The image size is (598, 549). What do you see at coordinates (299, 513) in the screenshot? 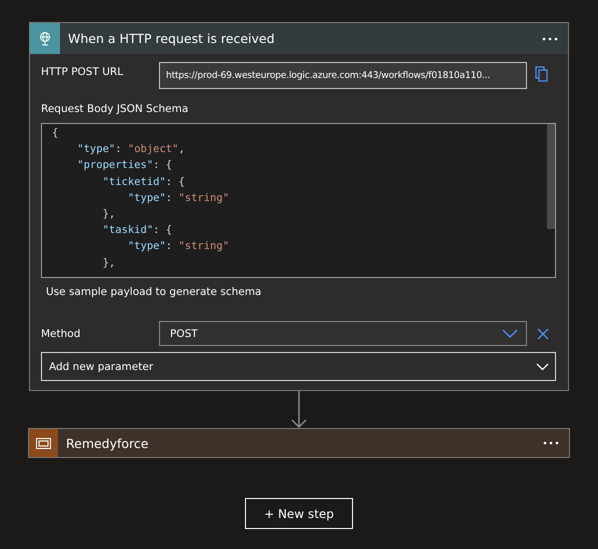
I see `new-step-button: + New step` at bounding box center [299, 513].